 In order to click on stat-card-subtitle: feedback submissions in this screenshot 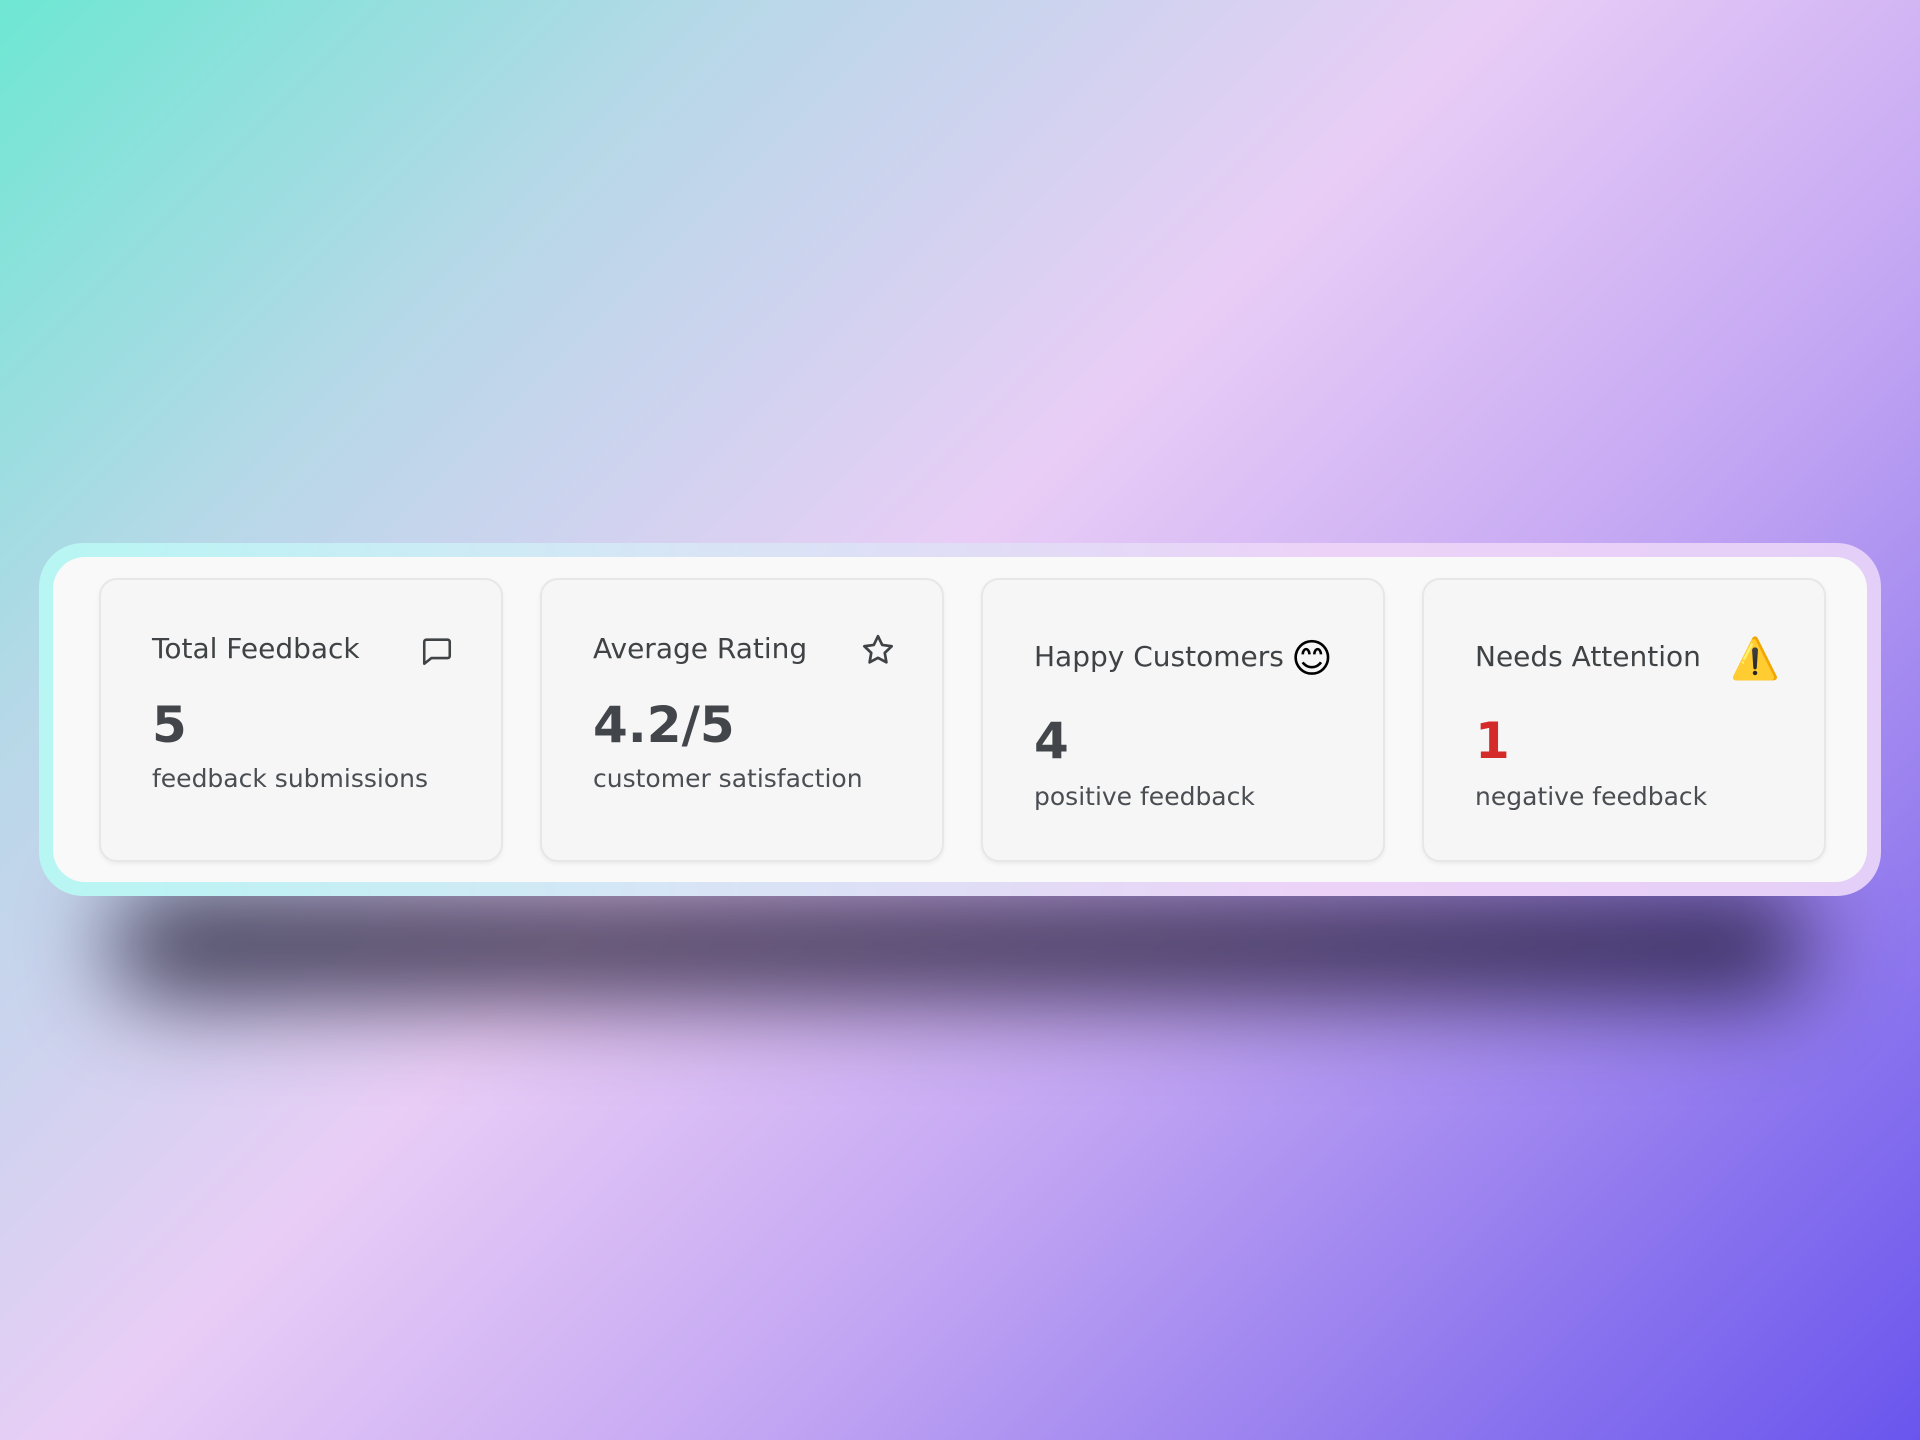, I will do `click(290, 778)`.